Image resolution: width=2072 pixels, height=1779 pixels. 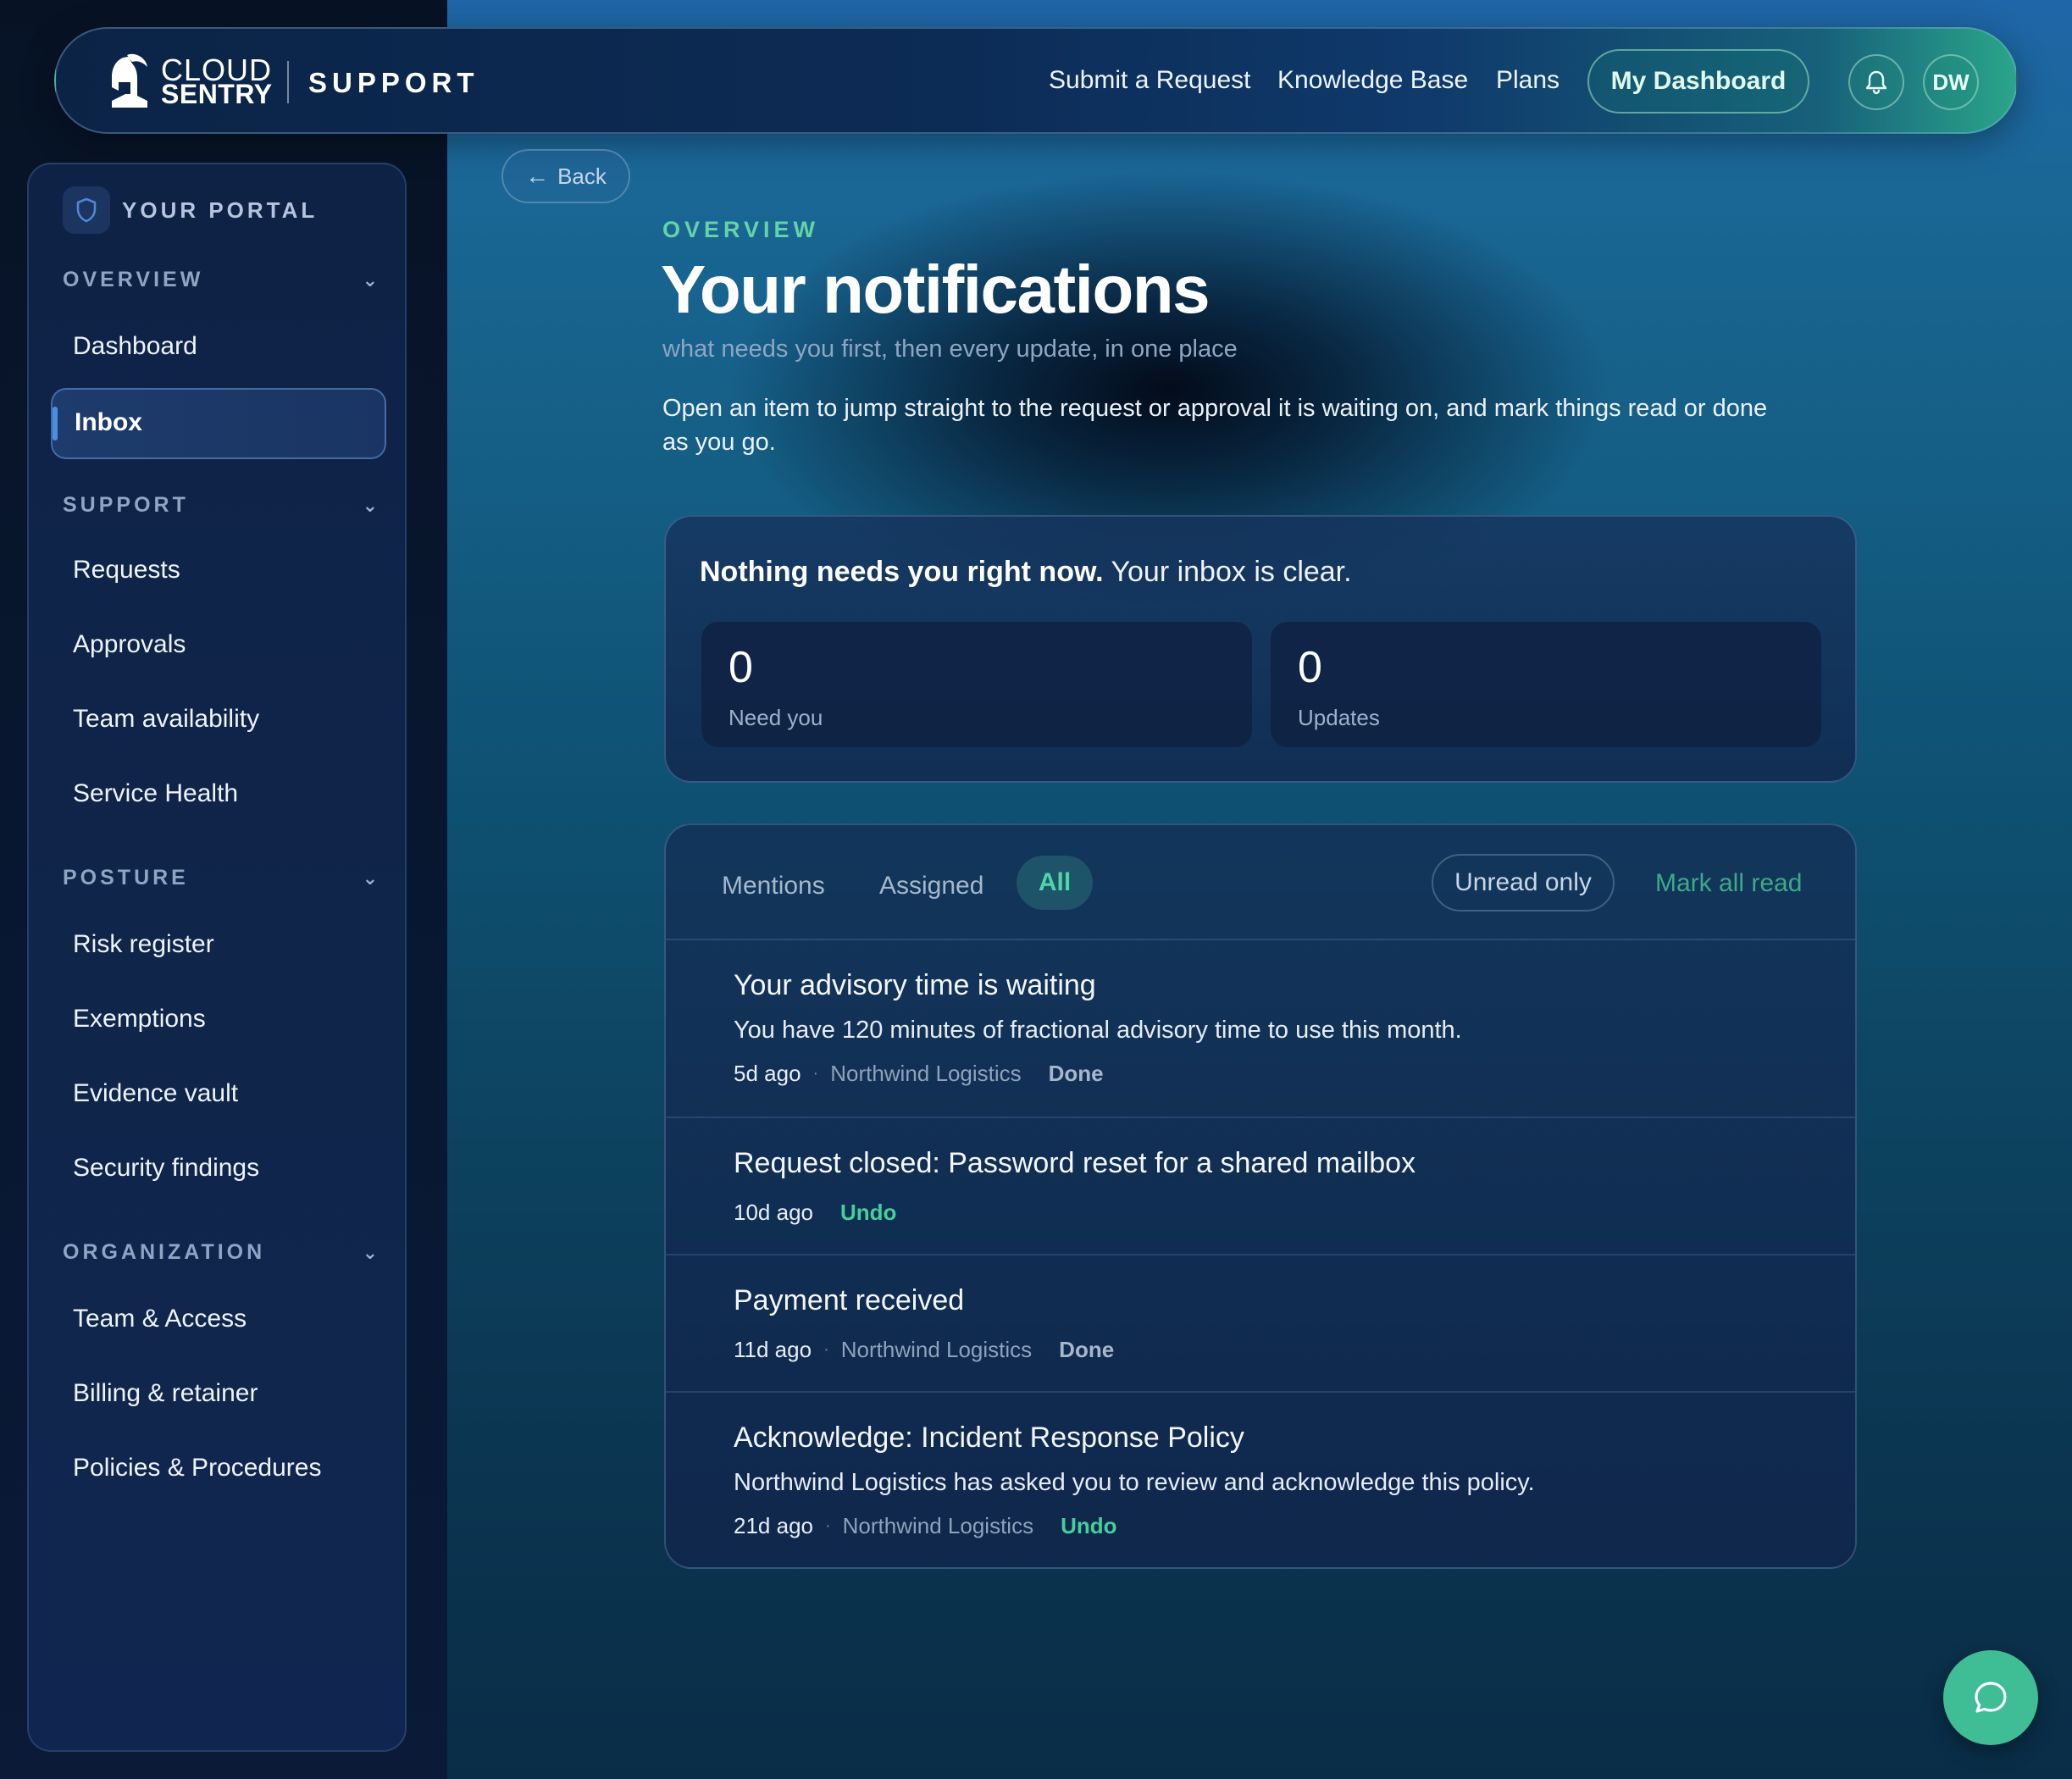 I want to click on section-label: ORGANIZATION, so click(x=164, y=1252).